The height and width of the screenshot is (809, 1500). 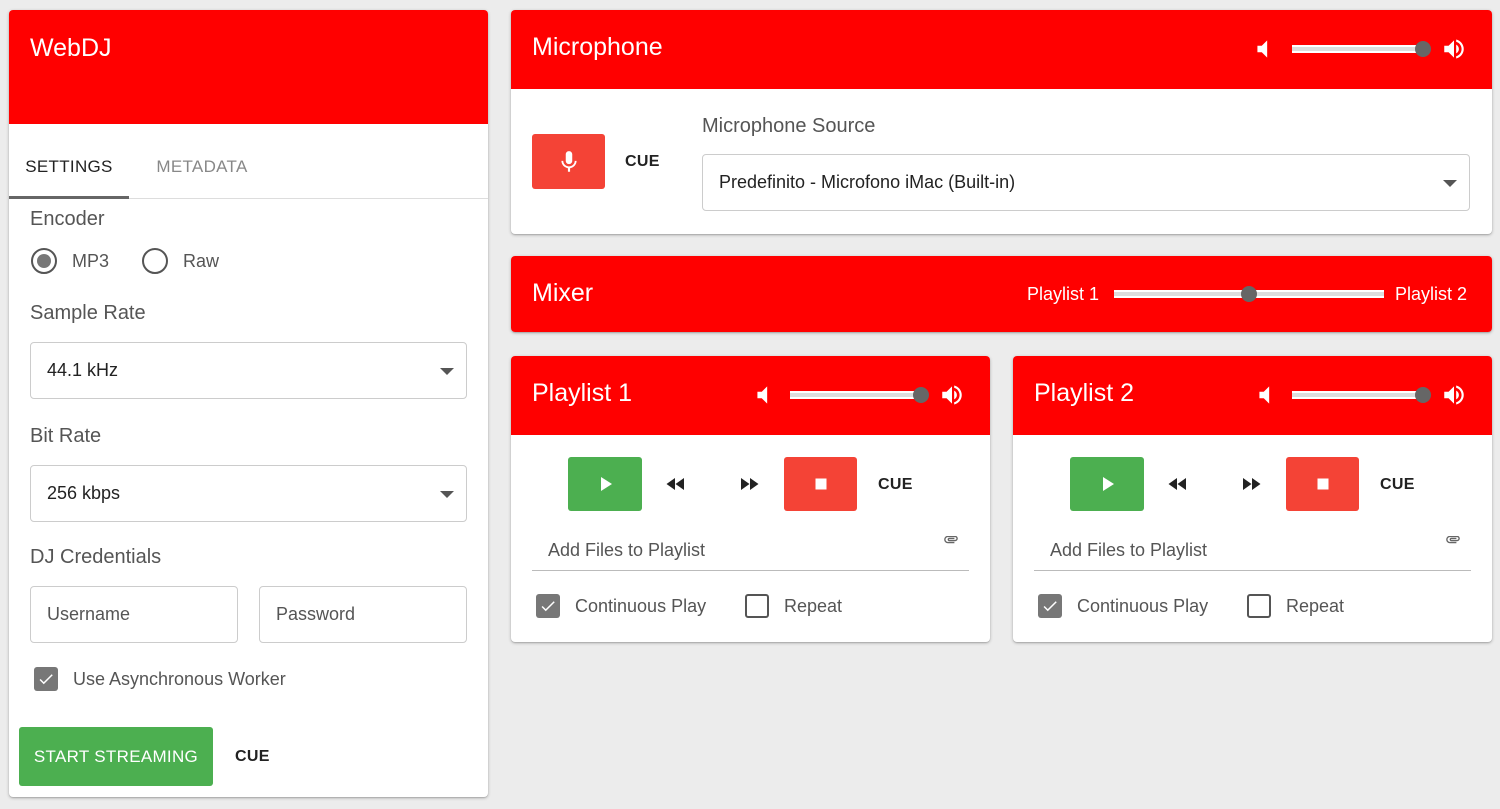 I want to click on app-title: WebDJ, so click(x=71, y=48).